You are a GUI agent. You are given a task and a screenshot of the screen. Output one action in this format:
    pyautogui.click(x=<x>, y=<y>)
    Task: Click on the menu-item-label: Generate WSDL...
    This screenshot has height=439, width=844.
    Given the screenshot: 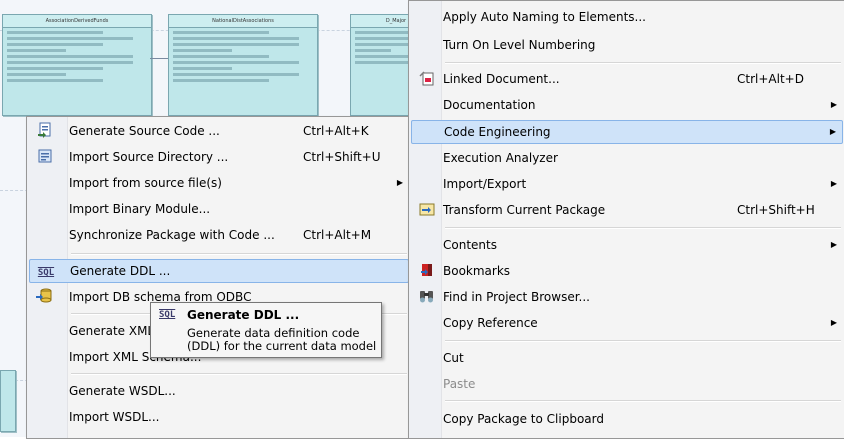 What is the action you would take?
    pyautogui.click(x=122, y=391)
    